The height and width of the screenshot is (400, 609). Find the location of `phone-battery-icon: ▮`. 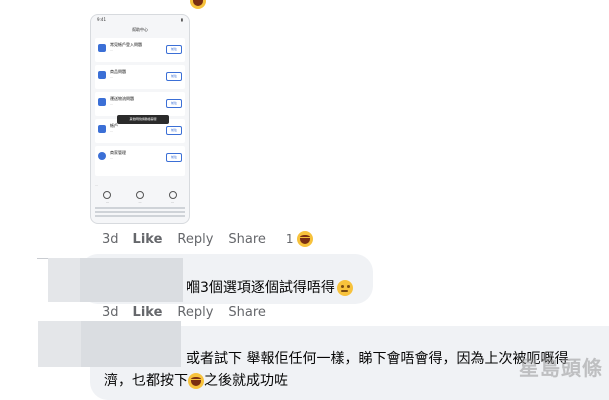

phone-battery-icon: ▮ is located at coordinates (181, 19).